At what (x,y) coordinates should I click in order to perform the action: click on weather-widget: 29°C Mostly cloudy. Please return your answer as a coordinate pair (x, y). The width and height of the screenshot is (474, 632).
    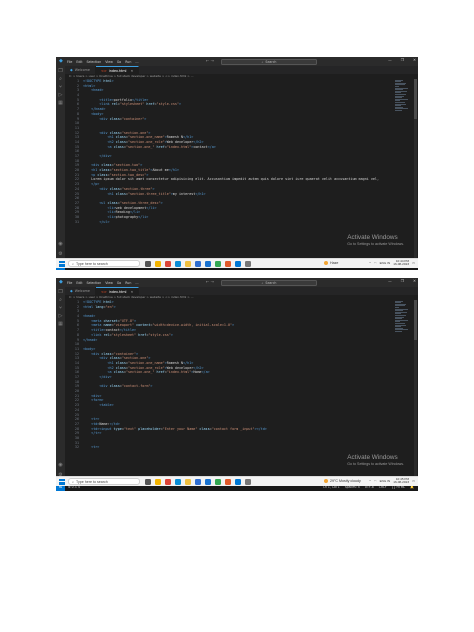
    Looking at the image, I should click on (342, 480).